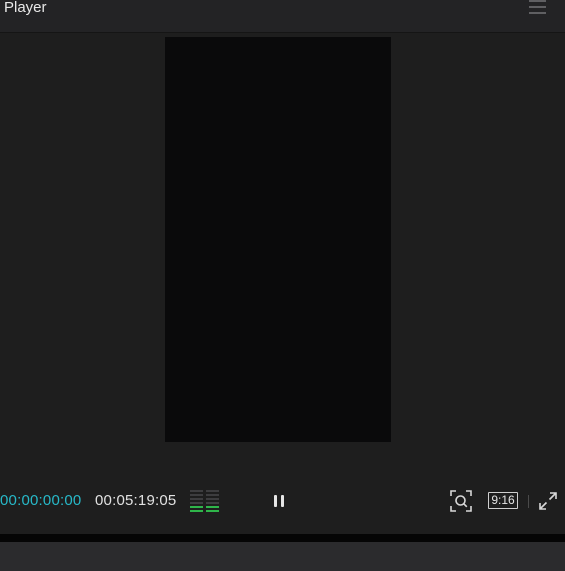 The height and width of the screenshot is (571, 565). What do you see at coordinates (282, 538) in the screenshot?
I see `panel-separator` at bounding box center [282, 538].